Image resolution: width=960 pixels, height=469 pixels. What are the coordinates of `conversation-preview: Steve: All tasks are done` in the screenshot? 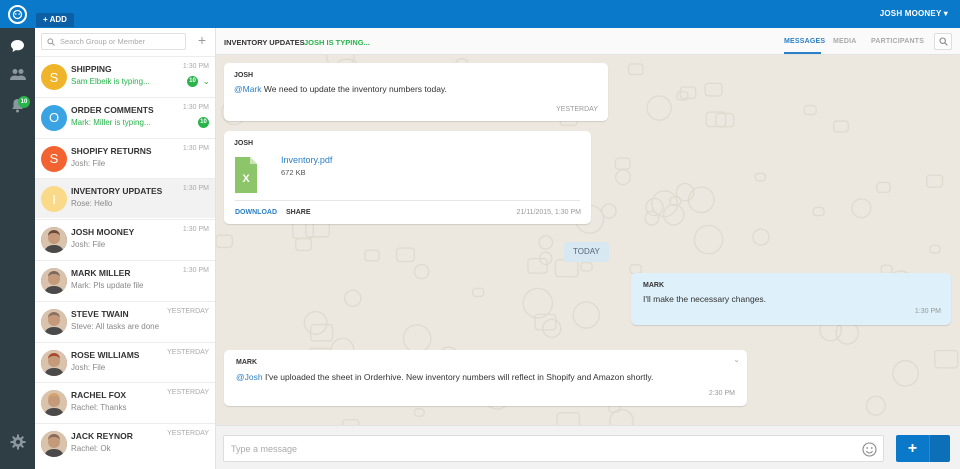 It's located at (115, 326).